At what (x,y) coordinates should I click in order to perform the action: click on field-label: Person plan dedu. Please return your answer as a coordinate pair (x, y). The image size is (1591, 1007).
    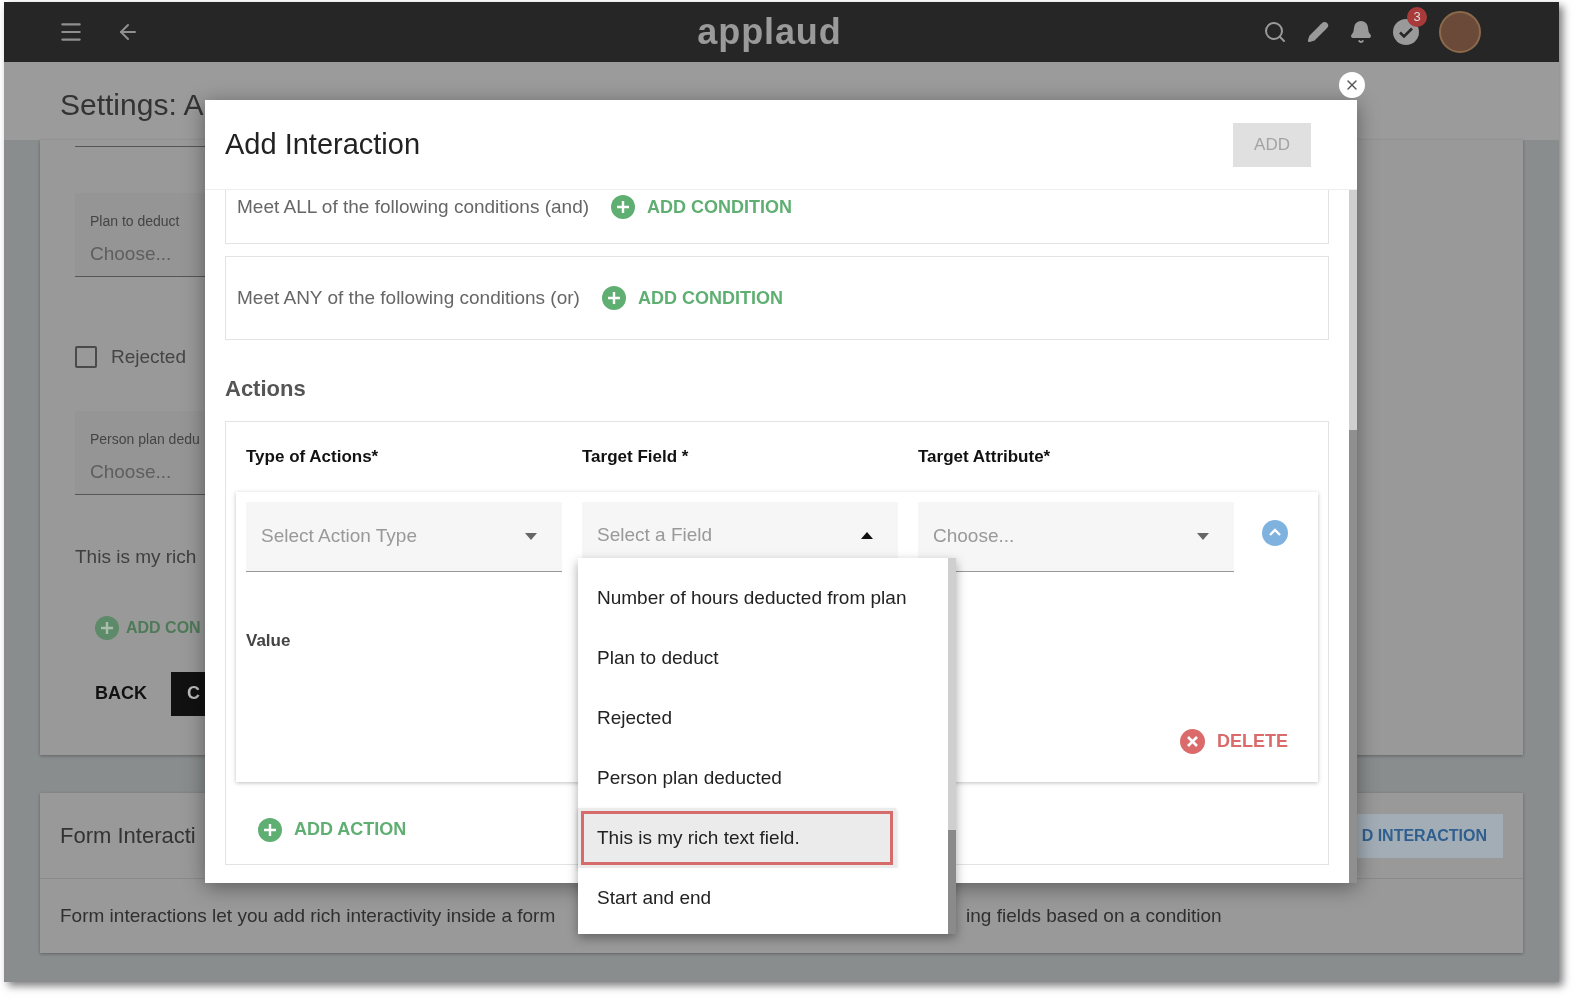
    Looking at the image, I should click on (145, 439).